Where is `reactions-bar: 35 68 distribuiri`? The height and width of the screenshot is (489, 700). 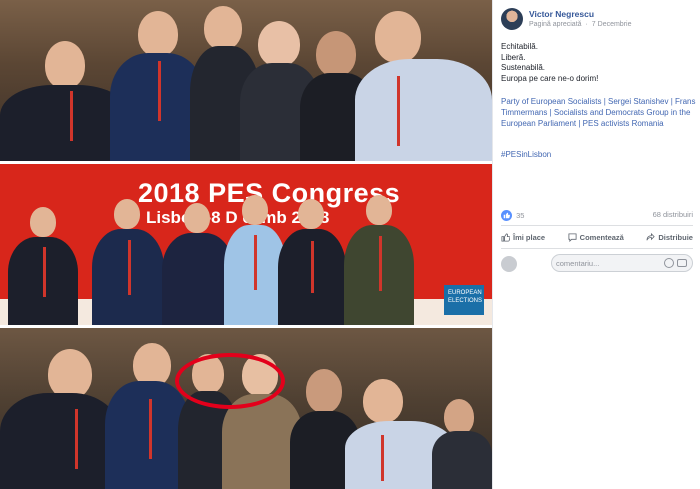 reactions-bar: 35 68 distribuiri is located at coordinates (597, 216).